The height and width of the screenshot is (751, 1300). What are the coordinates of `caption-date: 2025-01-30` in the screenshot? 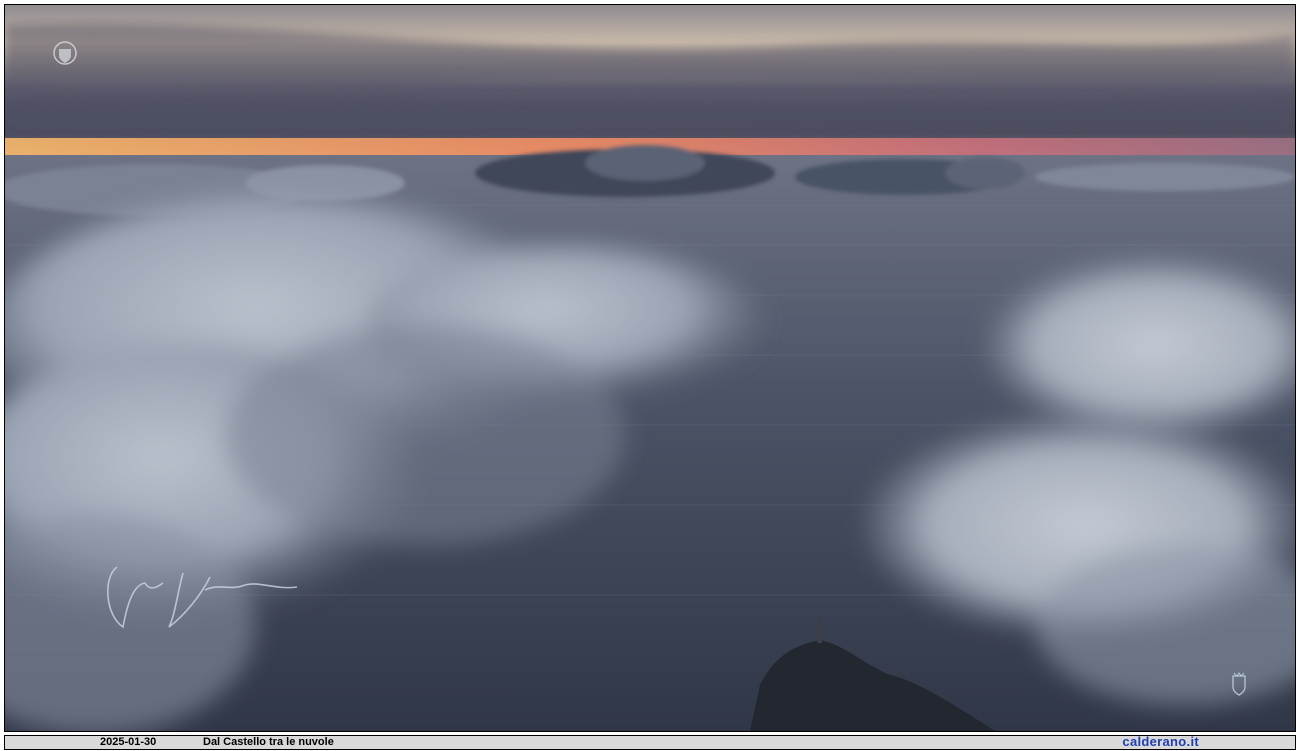 It's located at (128, 742).